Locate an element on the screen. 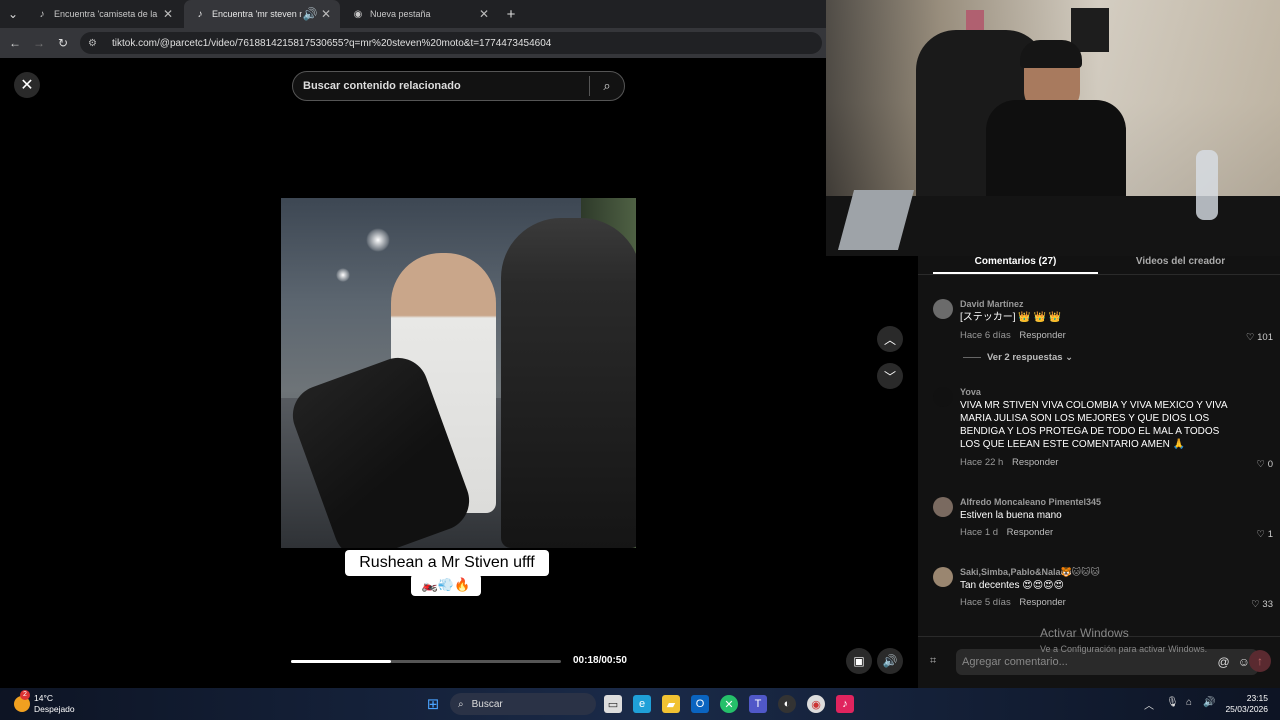 The height and width of the screenshot is (720, 1280). chevron-up-icon: ︿ is located at coordinates (889, 339).